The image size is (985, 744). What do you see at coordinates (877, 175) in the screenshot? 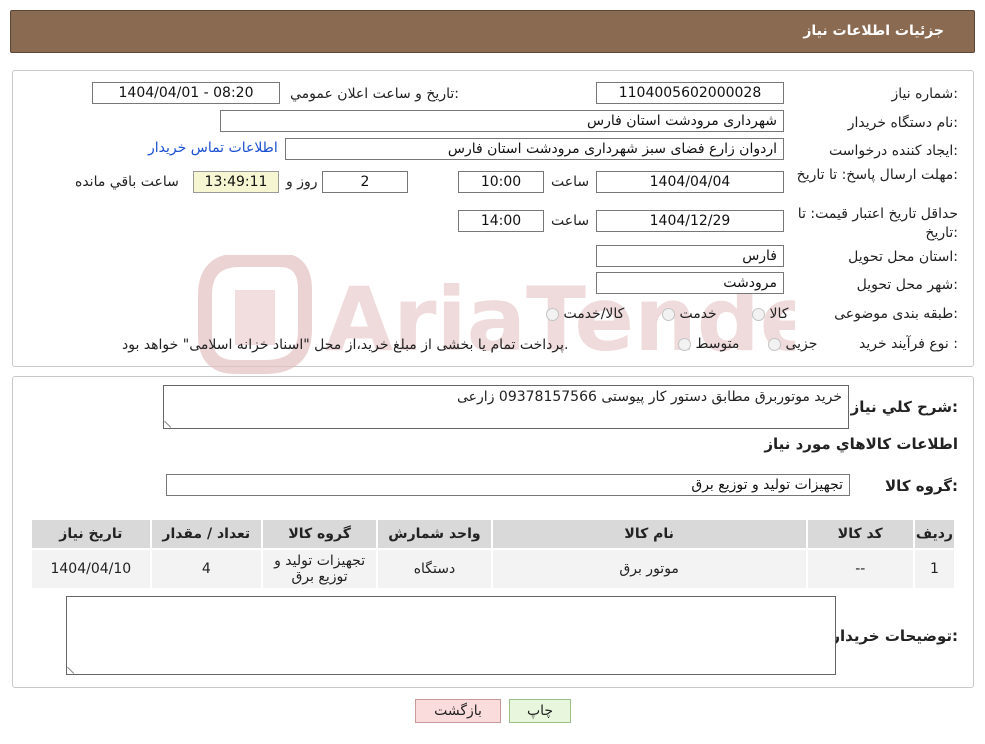
I see `deadline-label: مهلت ارسال پاسخ: تا تاریخ:` at bounding box center [877, 175].